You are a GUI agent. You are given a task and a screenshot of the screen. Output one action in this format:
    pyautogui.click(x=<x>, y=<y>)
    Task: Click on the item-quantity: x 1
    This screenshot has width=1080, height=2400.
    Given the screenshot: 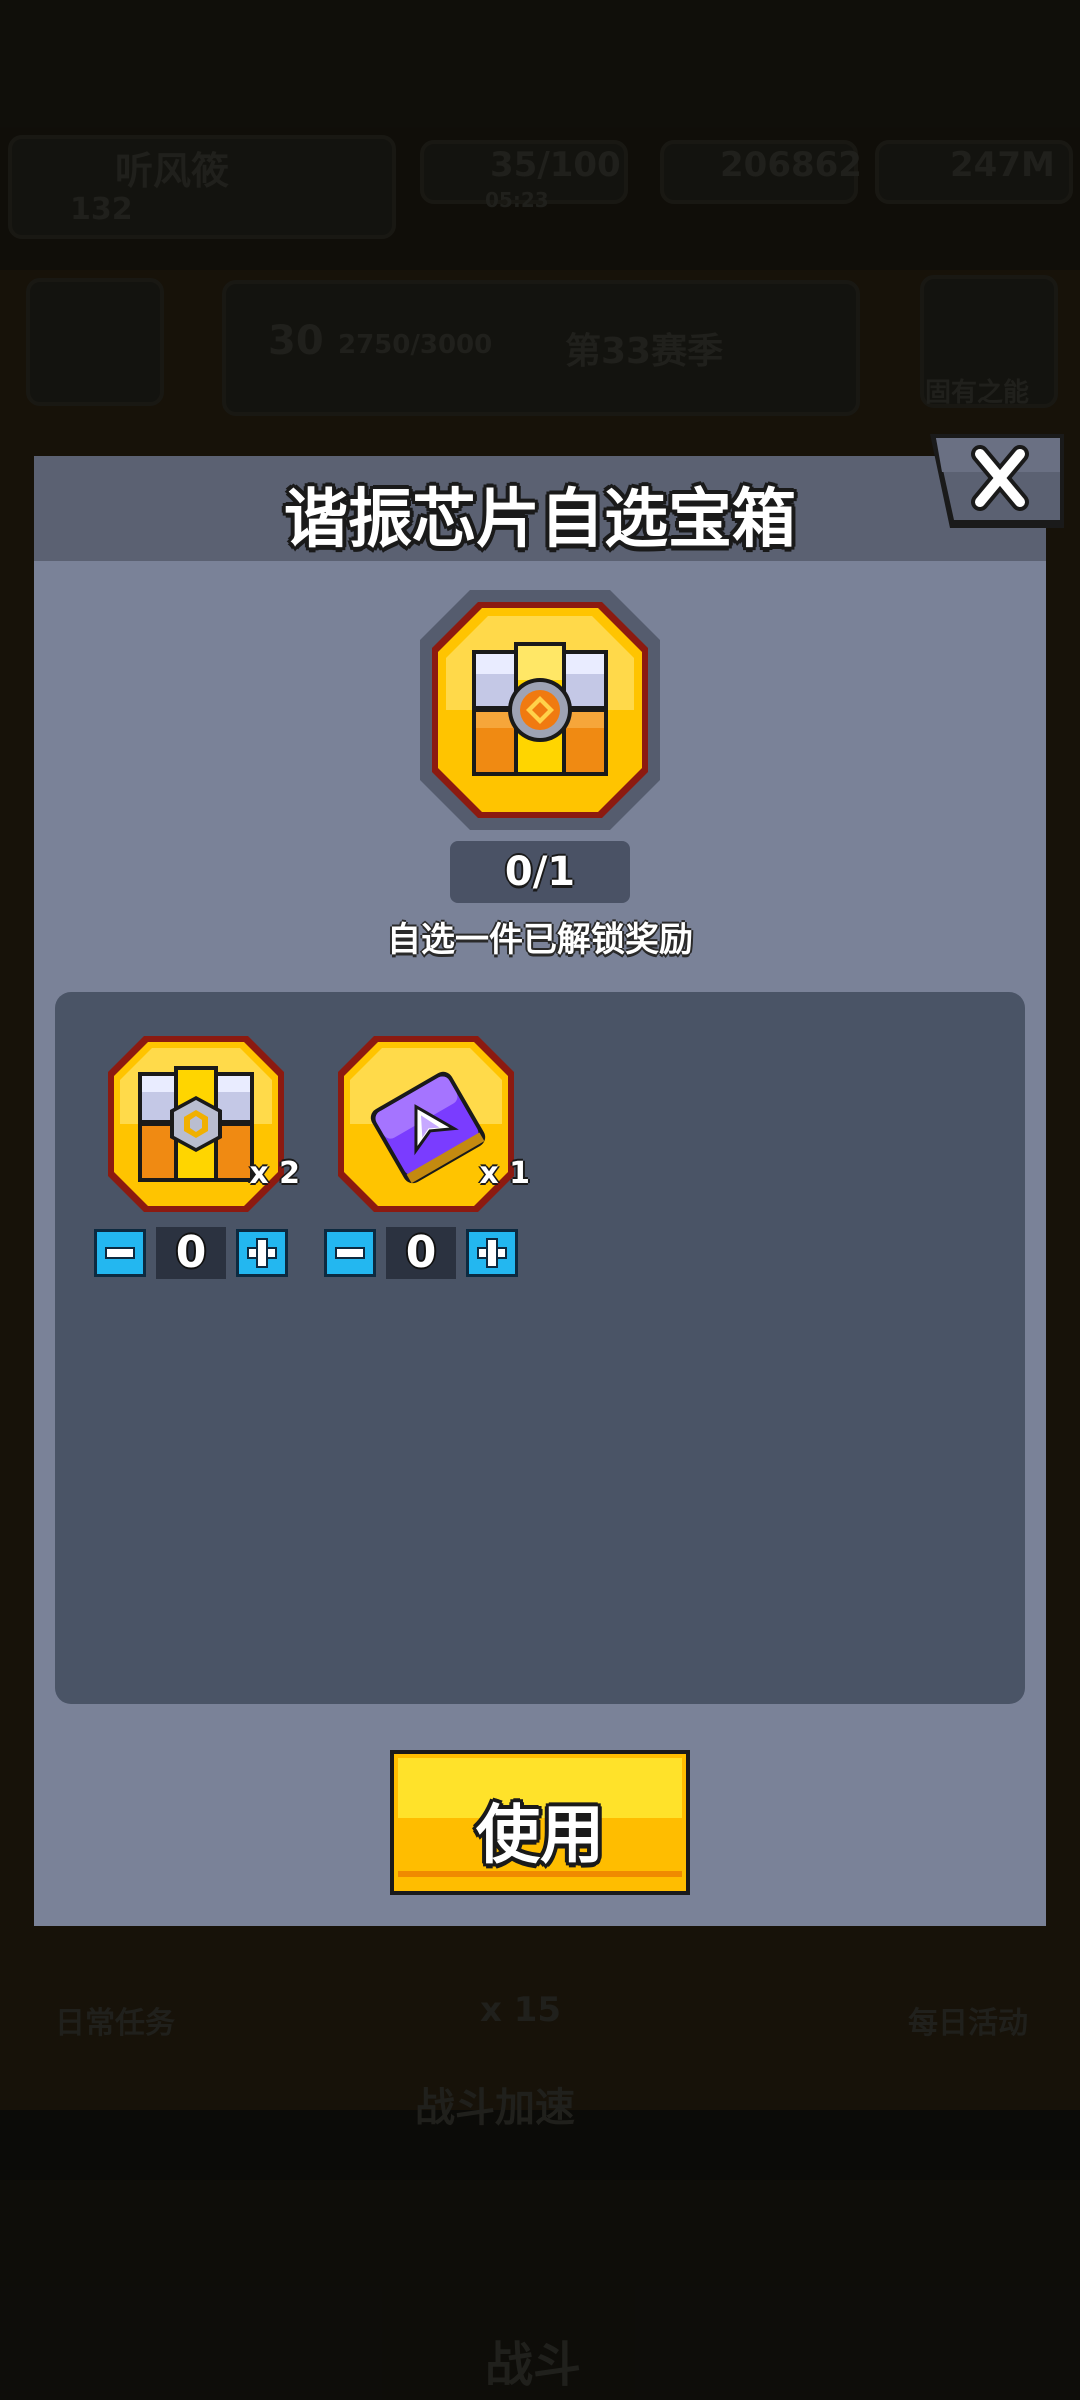 What is the action you would take?
    pyautogui.click(x=504, y=1173)
    